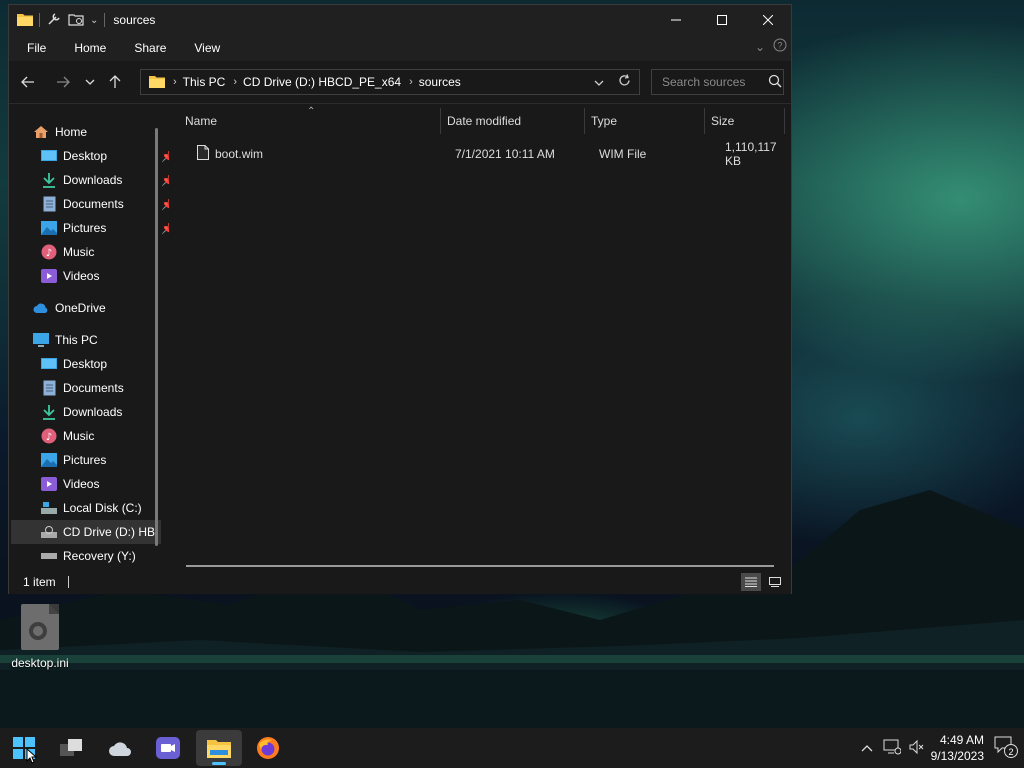 The width and height of the screenshot is (1024, 768). I want to click on help-icon: ?, so click(780, 46).